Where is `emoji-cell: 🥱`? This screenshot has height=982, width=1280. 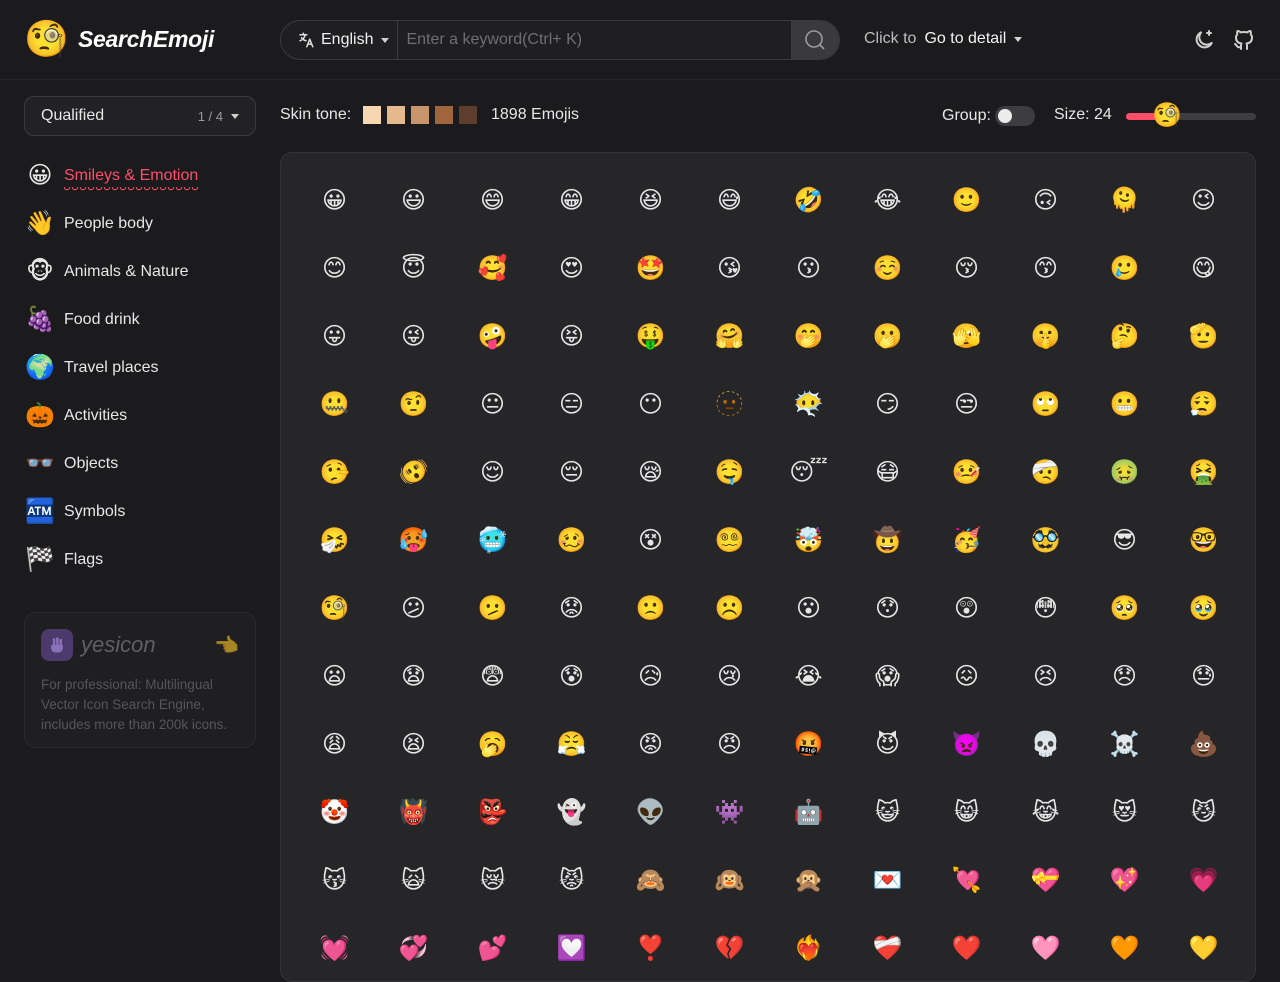
emoji-cell: 🥱 is located at coordinates (492, 745).